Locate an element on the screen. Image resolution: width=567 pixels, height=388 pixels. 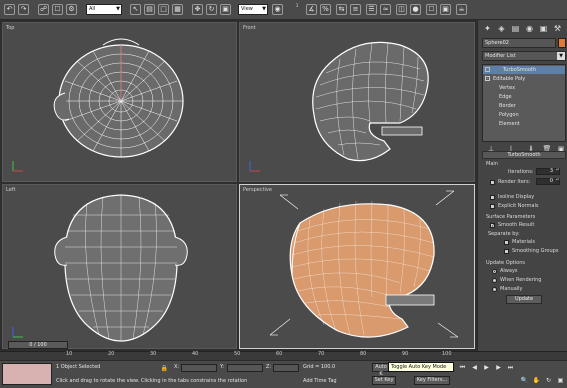
render-setup-icon: ☐ is located at coordinates (431, 9).